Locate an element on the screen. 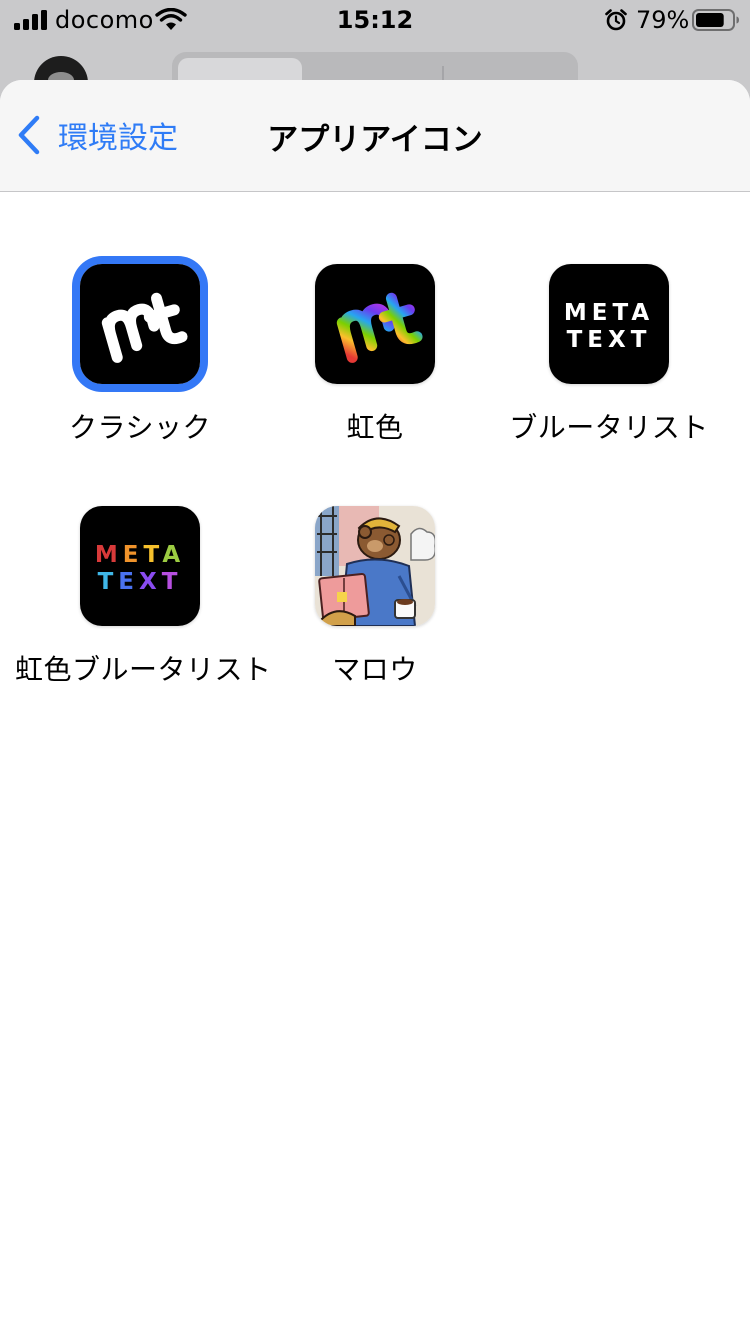  rainbow-brutalist-metatext-icon: META TEXT is located at coordinates (140, 566).